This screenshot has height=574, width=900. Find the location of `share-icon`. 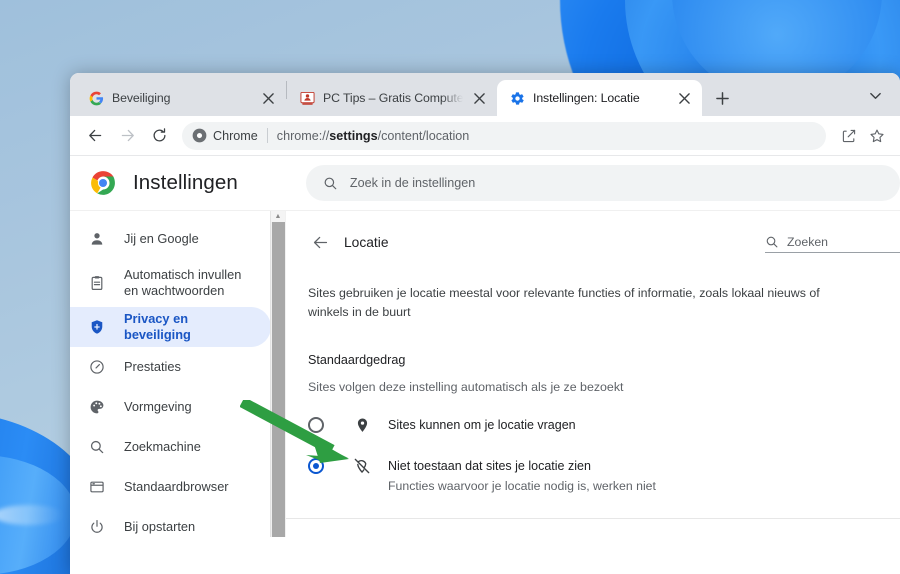

share-icon is located at coordinates (849, 136).